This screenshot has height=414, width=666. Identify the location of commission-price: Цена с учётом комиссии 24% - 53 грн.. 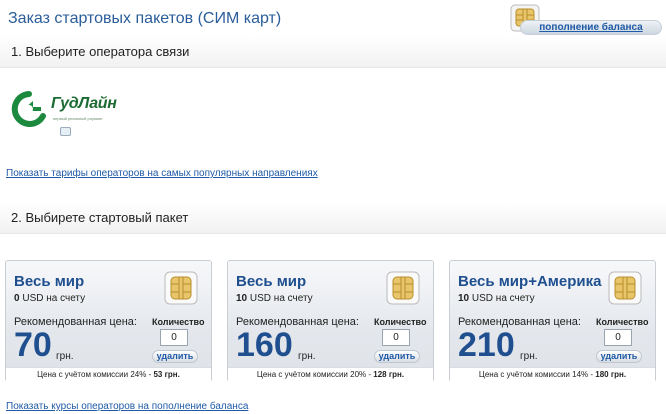
(108, 374).